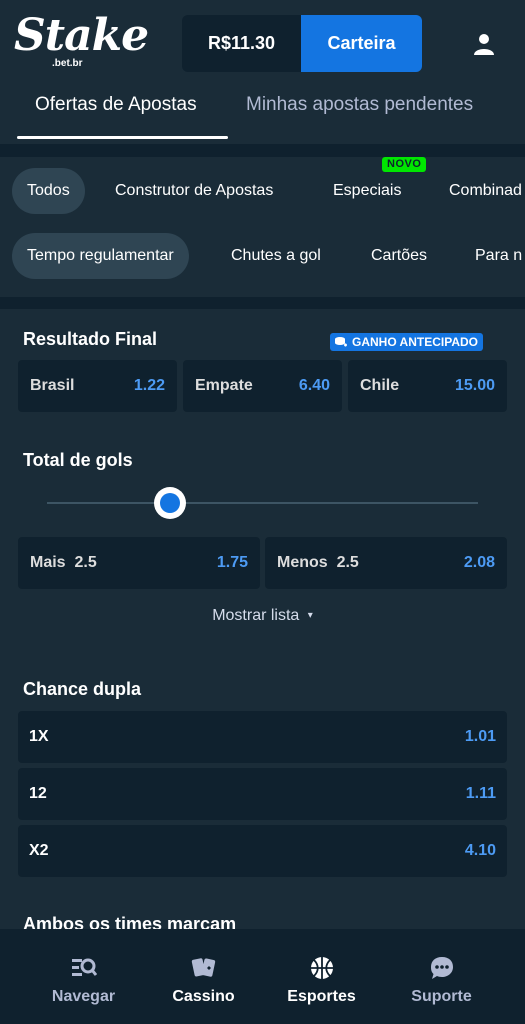 This screenshot has height=1024, width=525. What do you see at coordinates (474, 385) in the screenshot?
I see `outcome-odd: 15.00` at bounding box center [474, 385].